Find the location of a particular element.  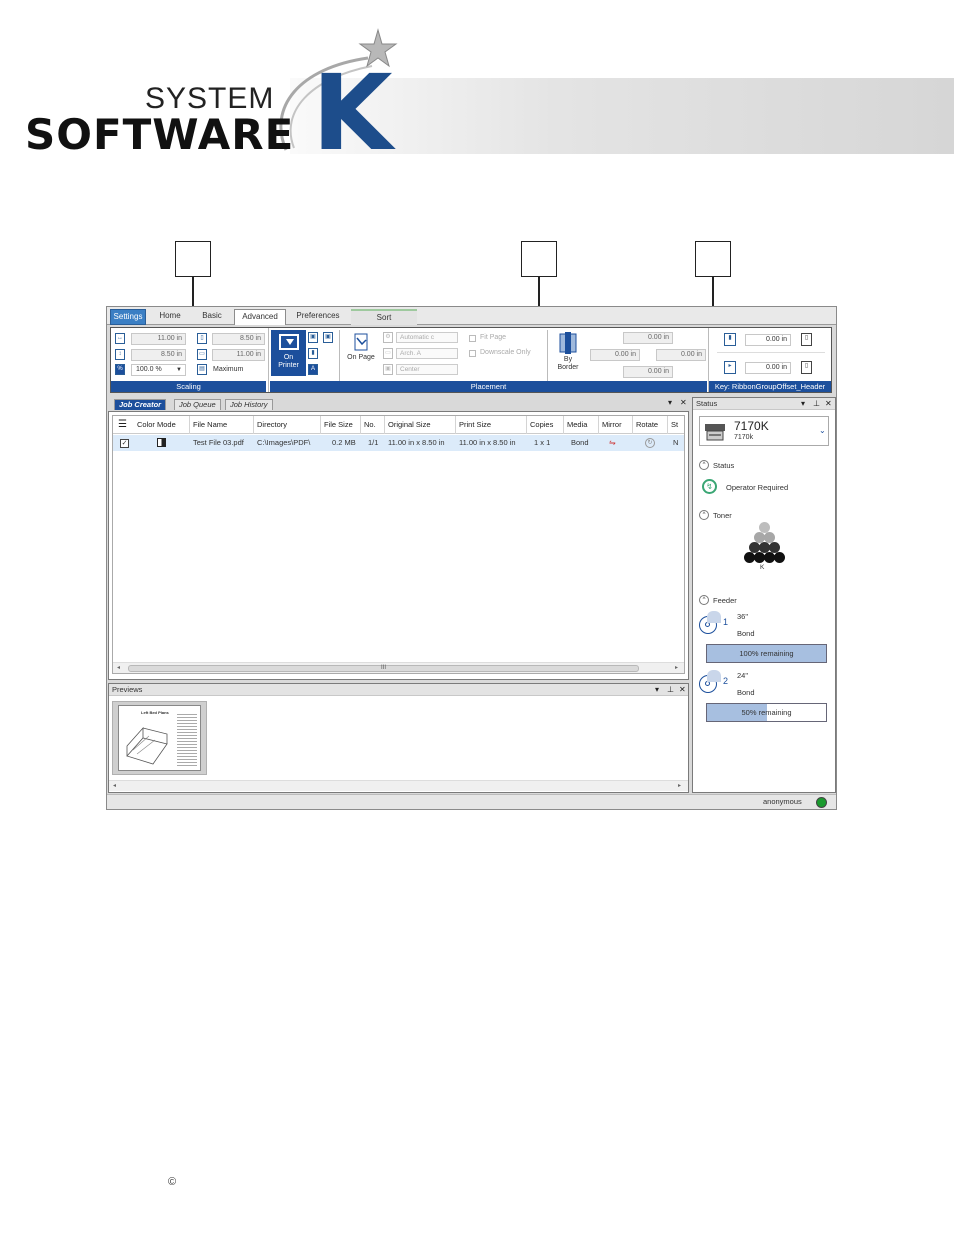

on-page-button: On Page is located at coordinates (361, 354).